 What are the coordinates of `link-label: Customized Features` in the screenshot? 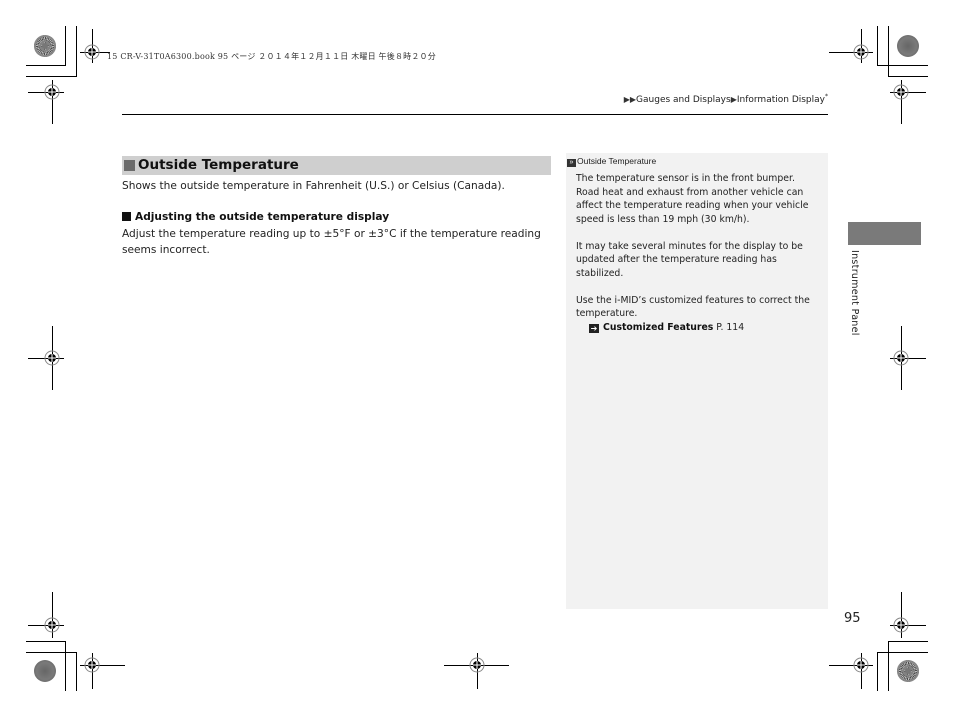 It's located at (658, 327).